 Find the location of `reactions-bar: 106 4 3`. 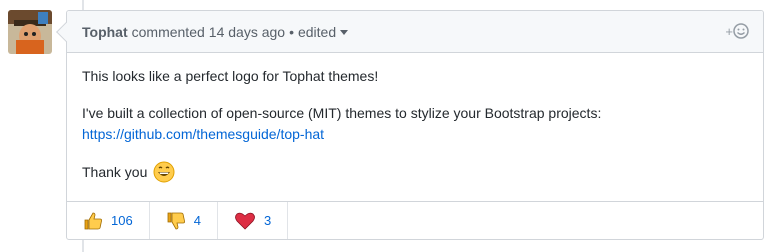

reactions-bar: 106 4 3 is located at coordinates (415, 220).